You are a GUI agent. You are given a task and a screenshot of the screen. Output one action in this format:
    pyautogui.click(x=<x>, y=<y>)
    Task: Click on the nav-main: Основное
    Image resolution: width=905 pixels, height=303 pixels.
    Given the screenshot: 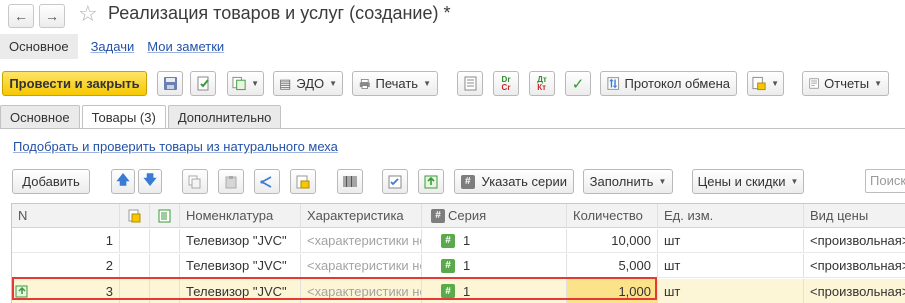 What is the action you would take?
    pyautogui.click(x=39, y=46)
    